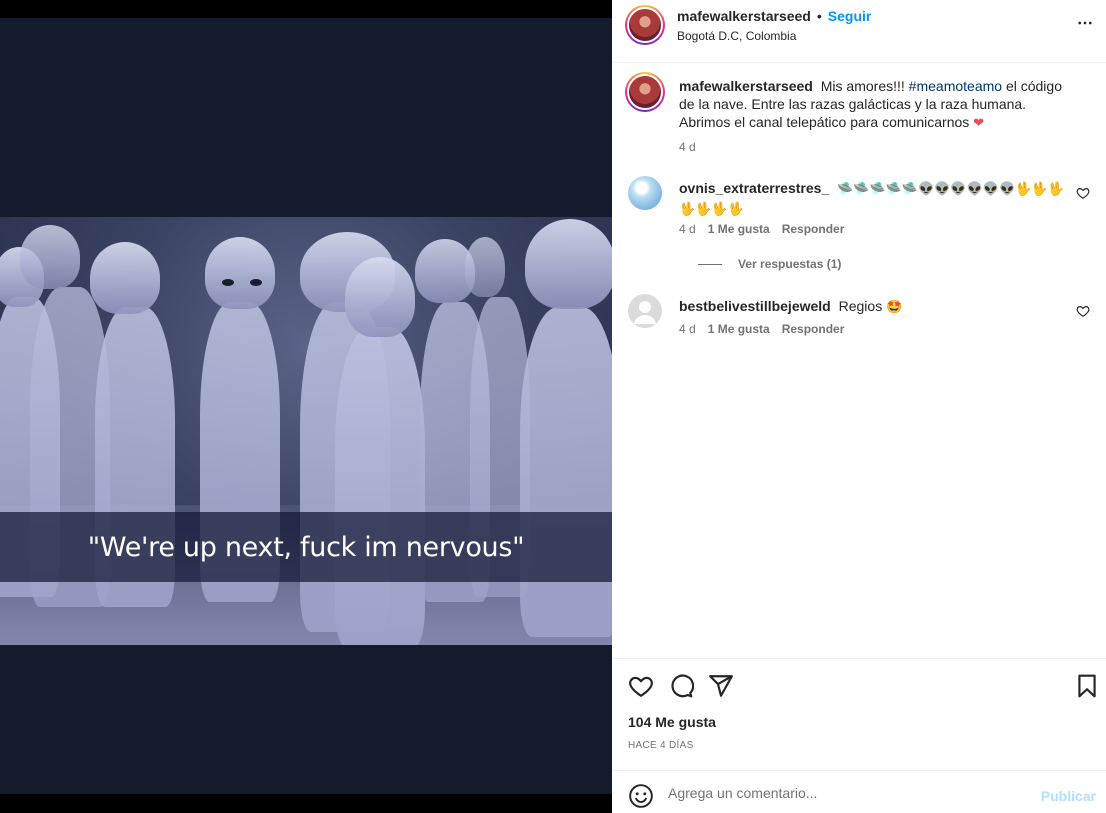 The image size is (1106, 813). I want to click on replies-line, so click(710, 264).